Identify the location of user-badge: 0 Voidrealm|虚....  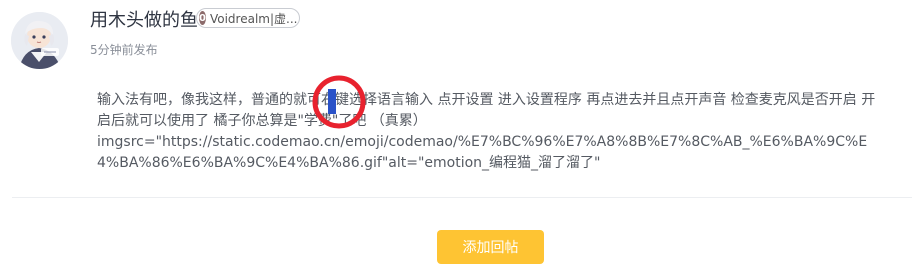
(248, 18).